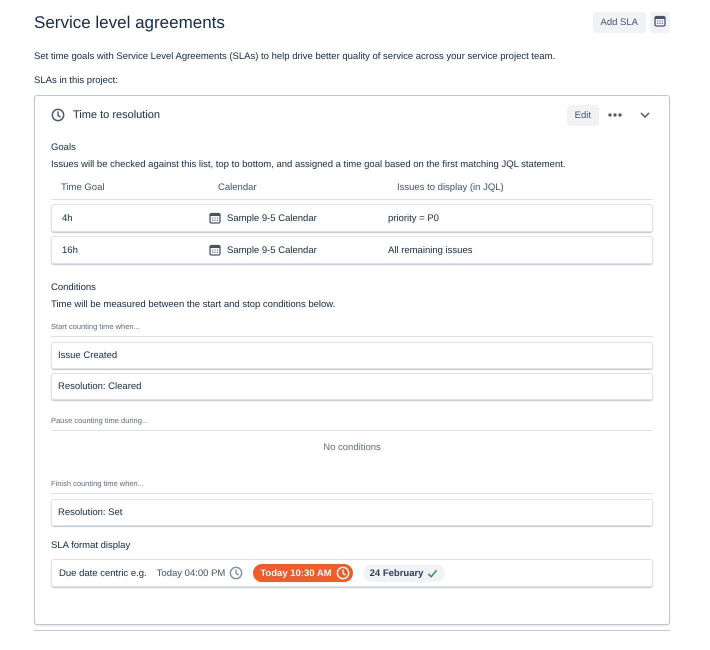 The height and width of the screenshot is (650, 710). What do you see at coordinates (129, 22) in the screenshot?
I see `page-title: Service level agreements` at bounding box center [129, 22].